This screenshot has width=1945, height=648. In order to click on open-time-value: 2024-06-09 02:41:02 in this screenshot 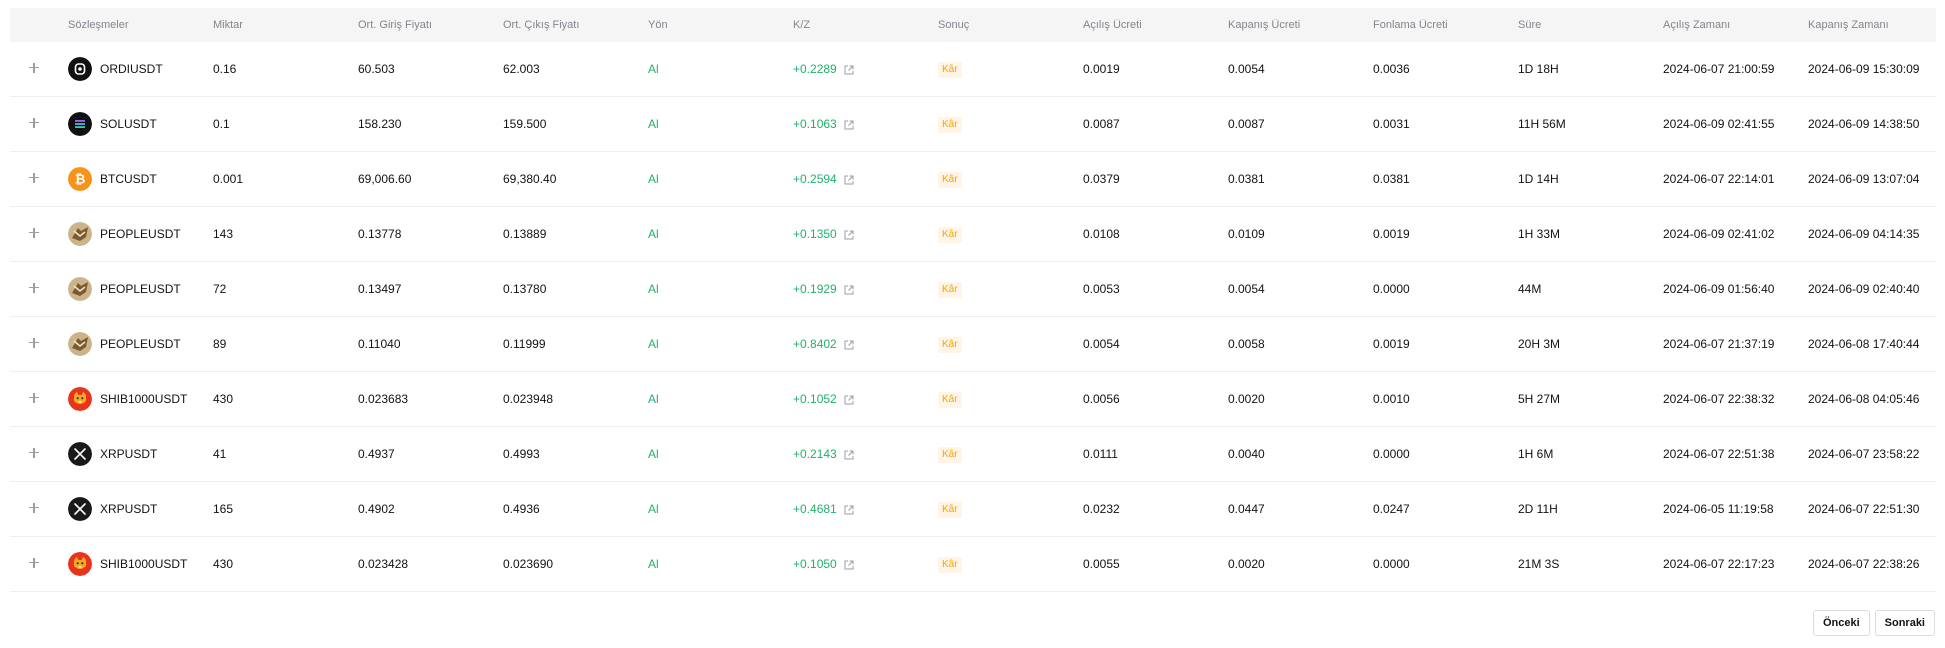, I will do `click(1719, 234)`.